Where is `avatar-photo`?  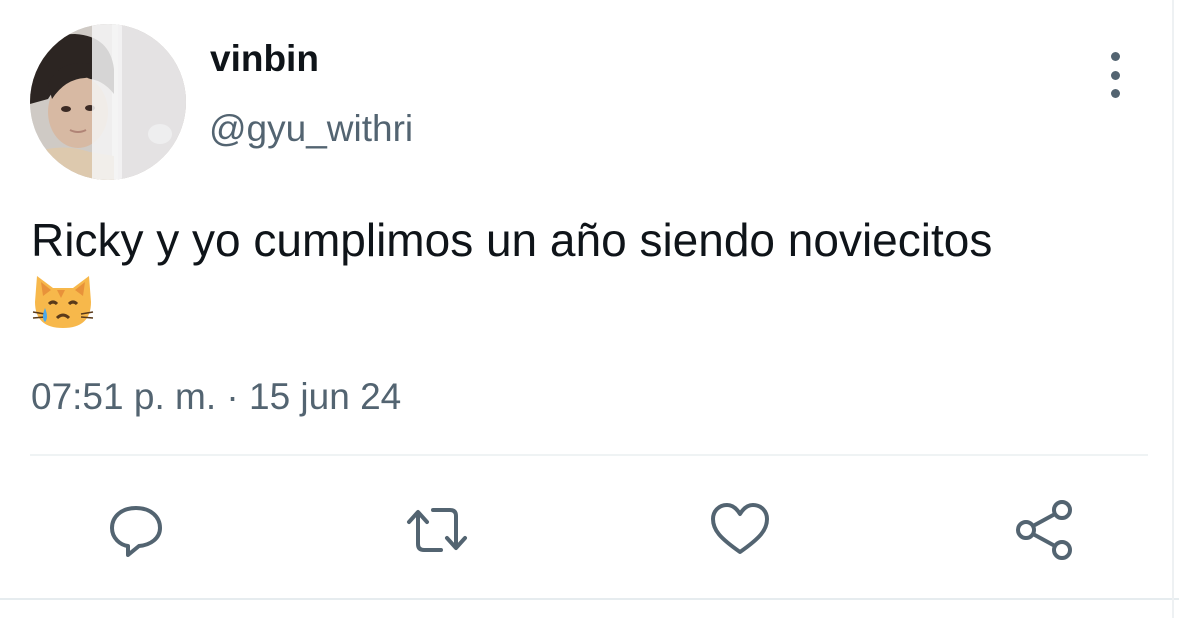
avatar-photo is located at coordinates (108, 102).